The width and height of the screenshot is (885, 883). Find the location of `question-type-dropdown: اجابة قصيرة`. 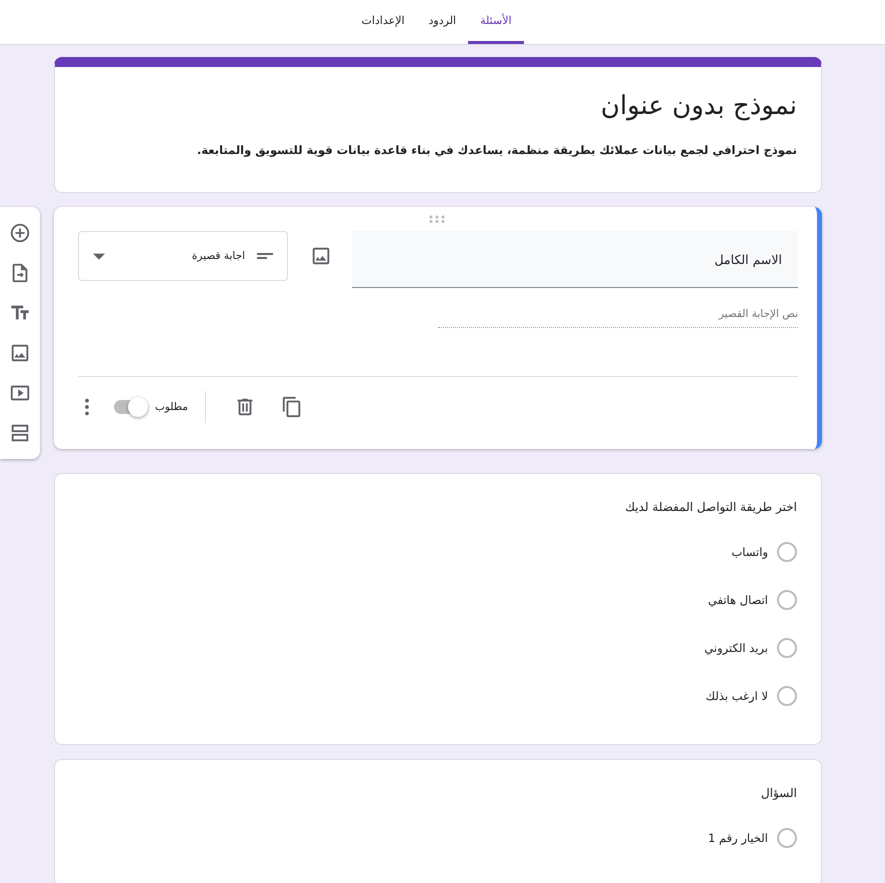

question-type-dropdown: اجابة قصيرة is located at coordinates (183, 256).